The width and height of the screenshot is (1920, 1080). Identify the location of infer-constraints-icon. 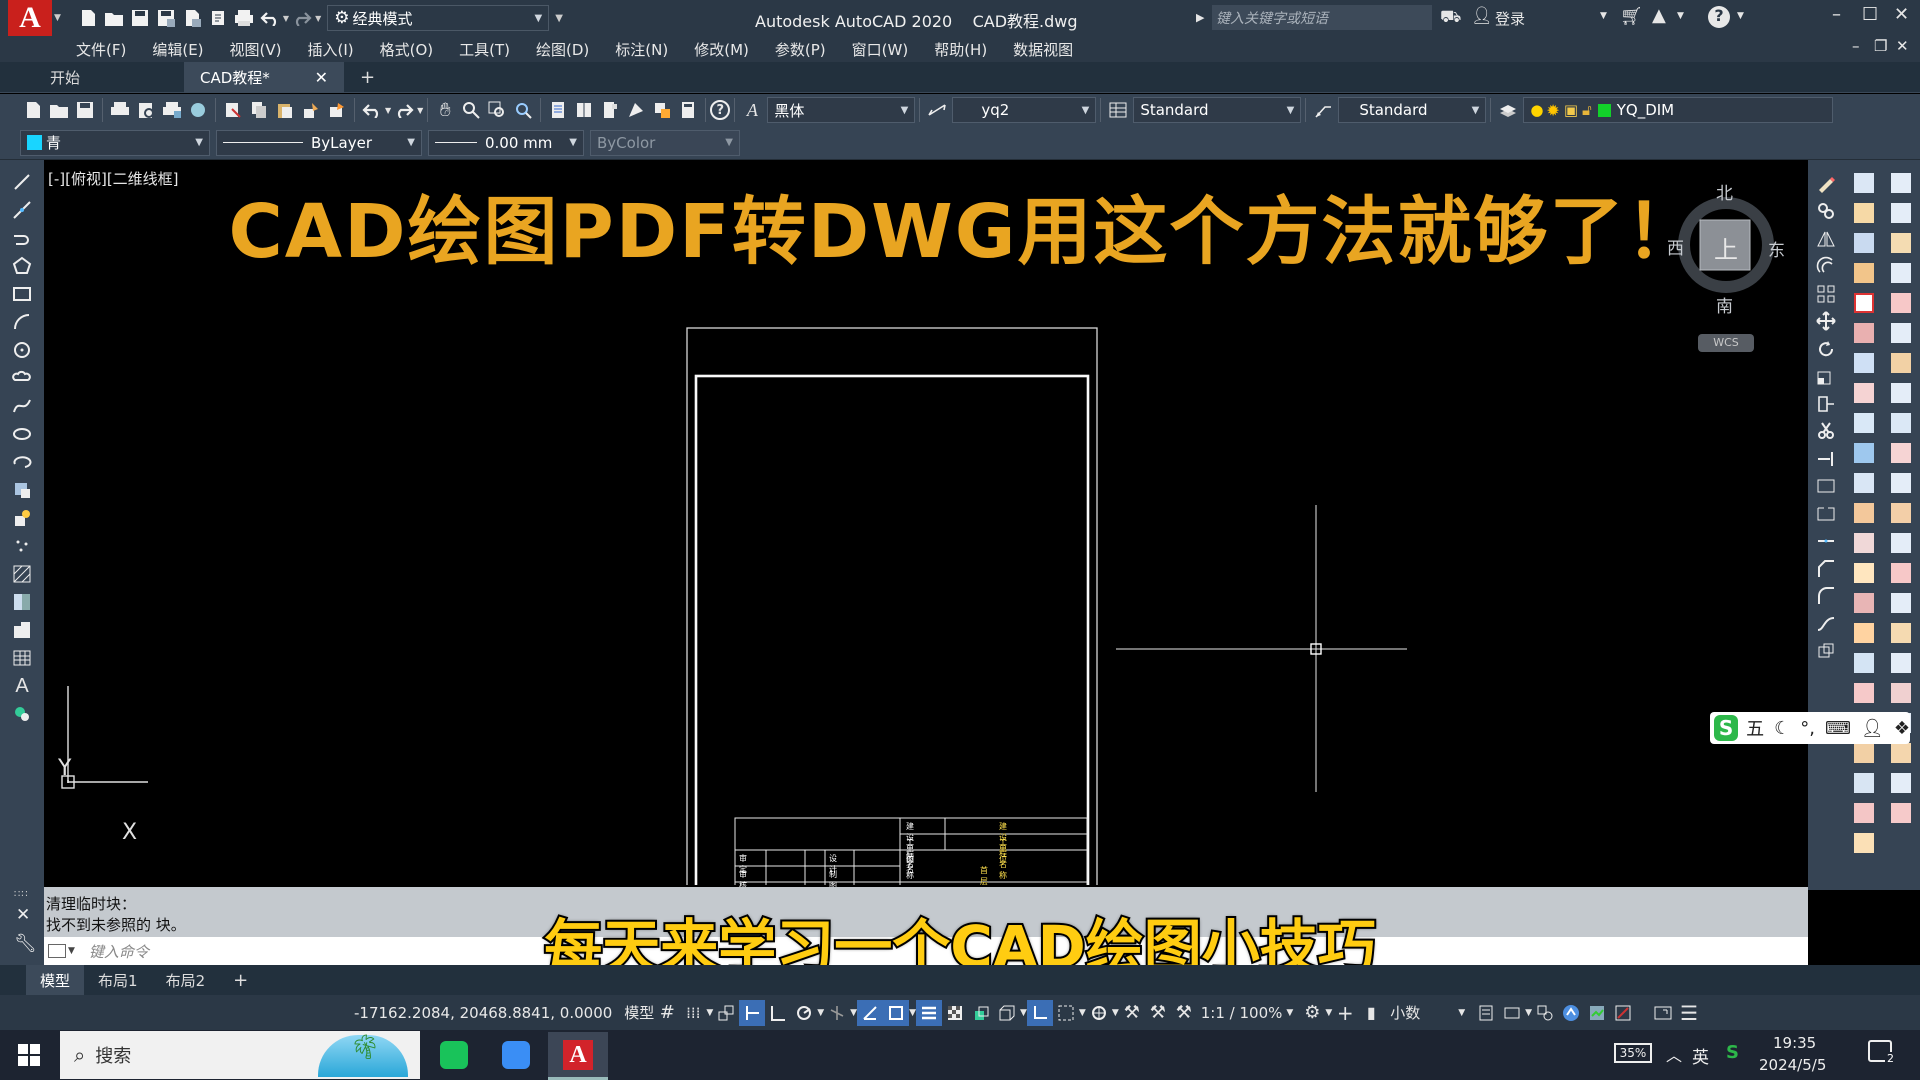
(726, 1013).